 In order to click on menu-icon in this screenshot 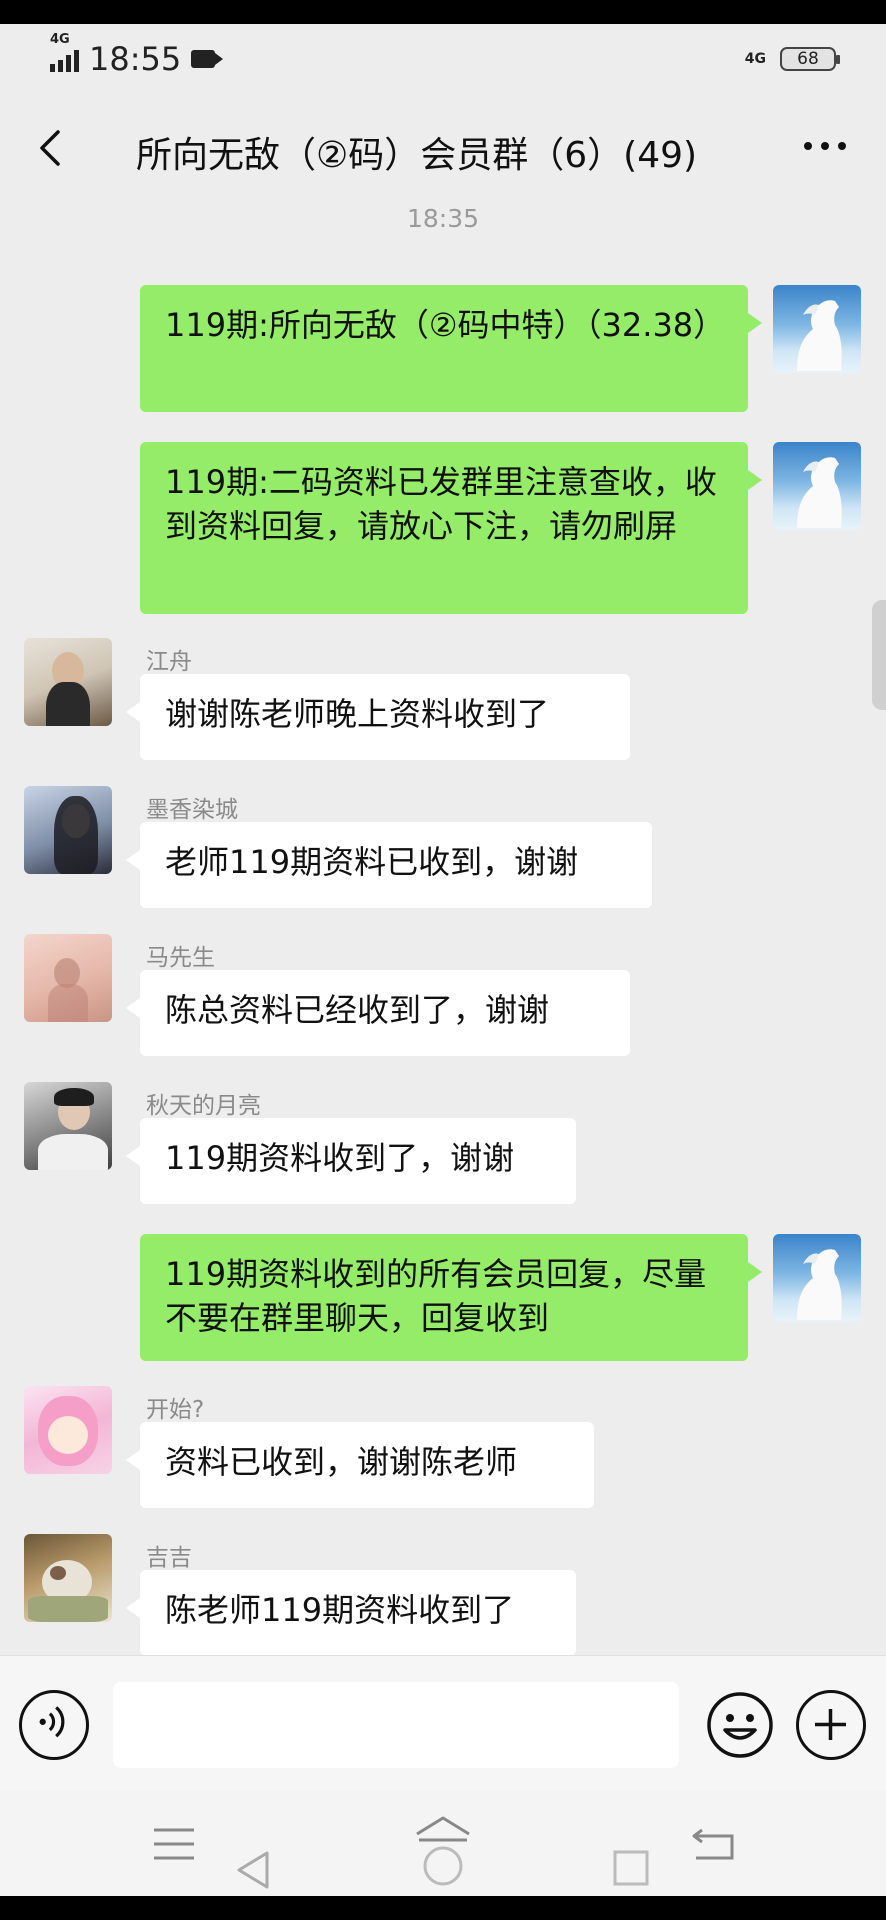, I will do `click(174, 1844)`.